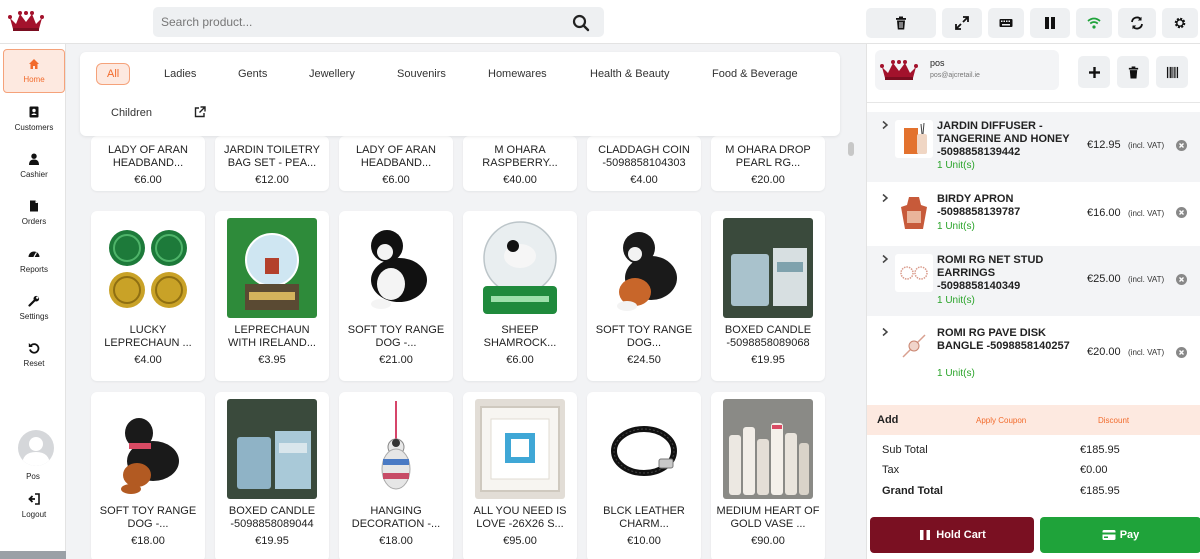 The image size is (1200, 559). I want to click on external-link-icon, so click(200, 112).